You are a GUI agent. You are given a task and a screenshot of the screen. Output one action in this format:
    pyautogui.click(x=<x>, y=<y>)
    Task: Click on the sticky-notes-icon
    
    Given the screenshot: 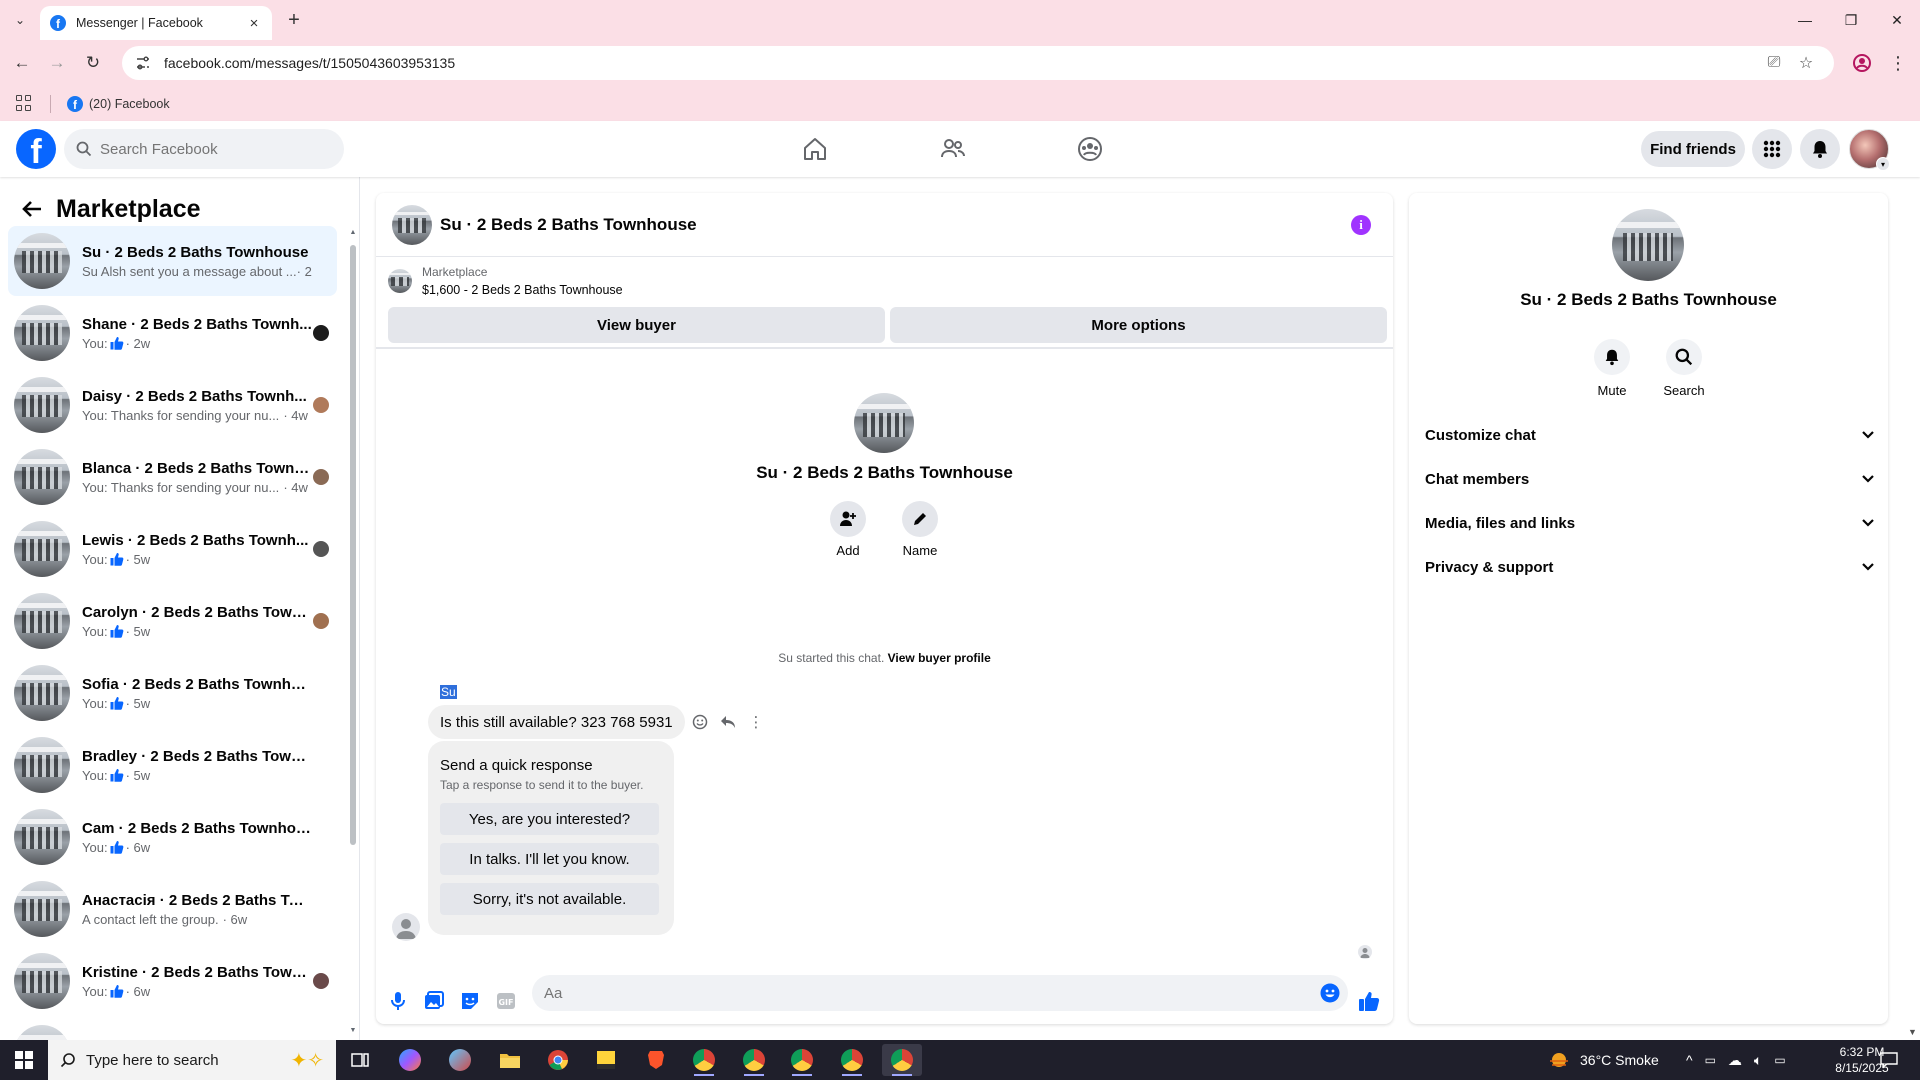 What is the action you would take?
    pyautogui.click(x=606, y=1060)
    